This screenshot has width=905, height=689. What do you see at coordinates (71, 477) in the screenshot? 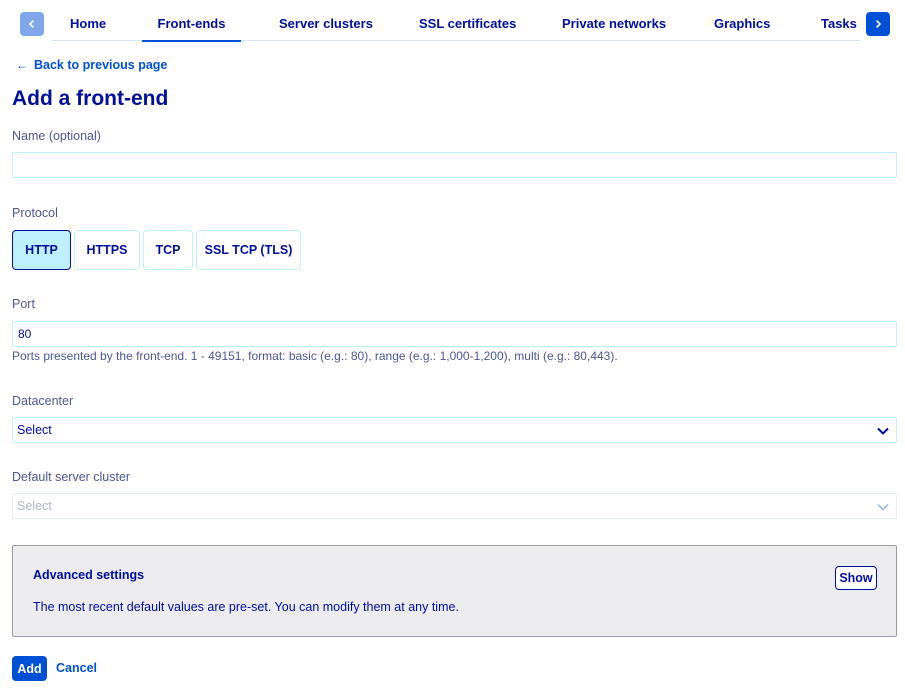
I see `default-cluster-label: Default server cluster` at bounding box center [71, 477].